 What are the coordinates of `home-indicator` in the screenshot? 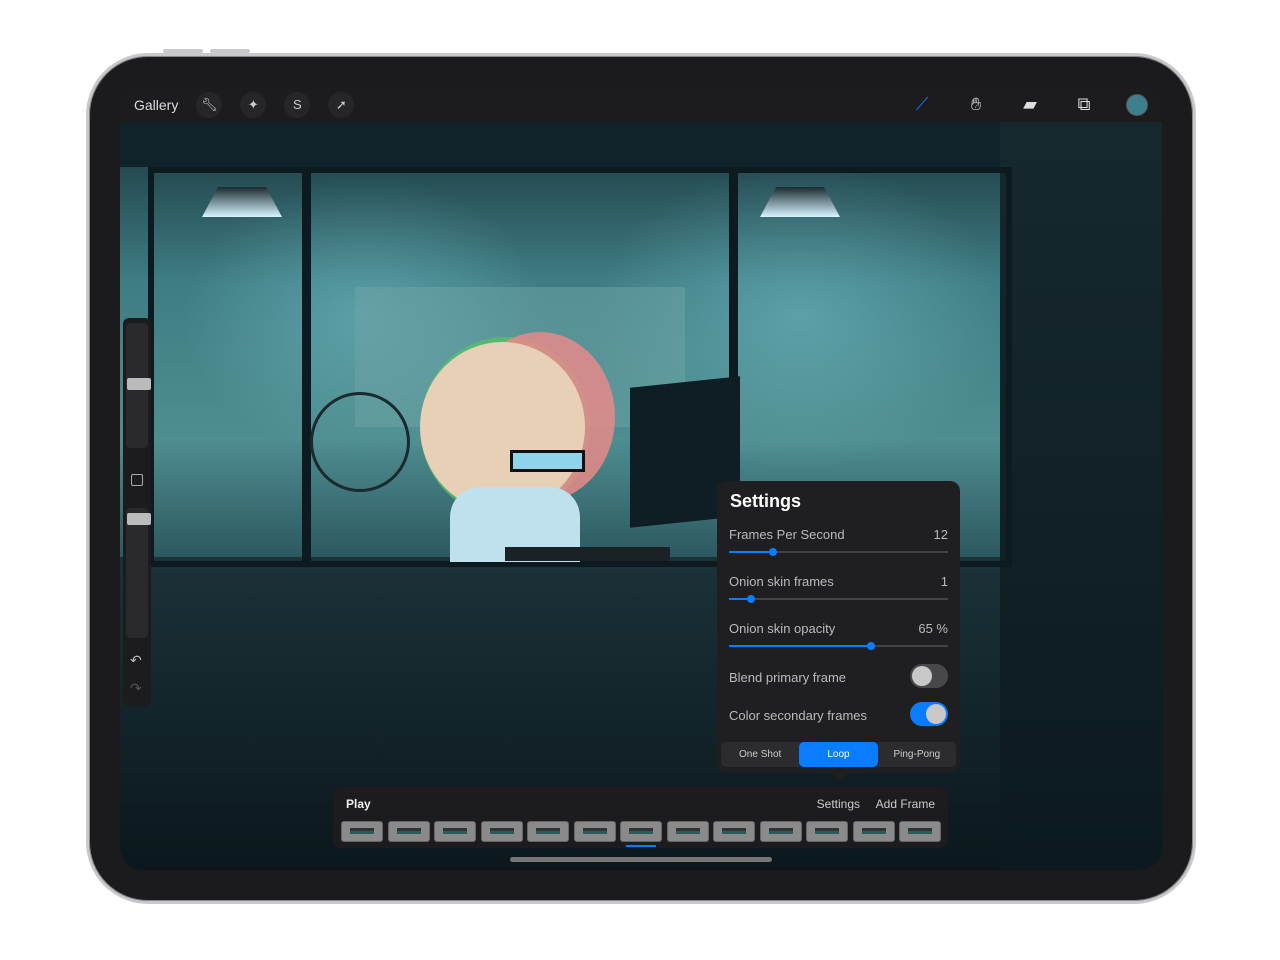 It's located at (641, 859).